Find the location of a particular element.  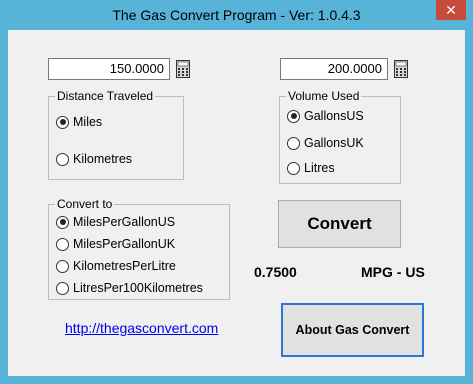

radio-miles: Miles is located at coordinates (79, 122).